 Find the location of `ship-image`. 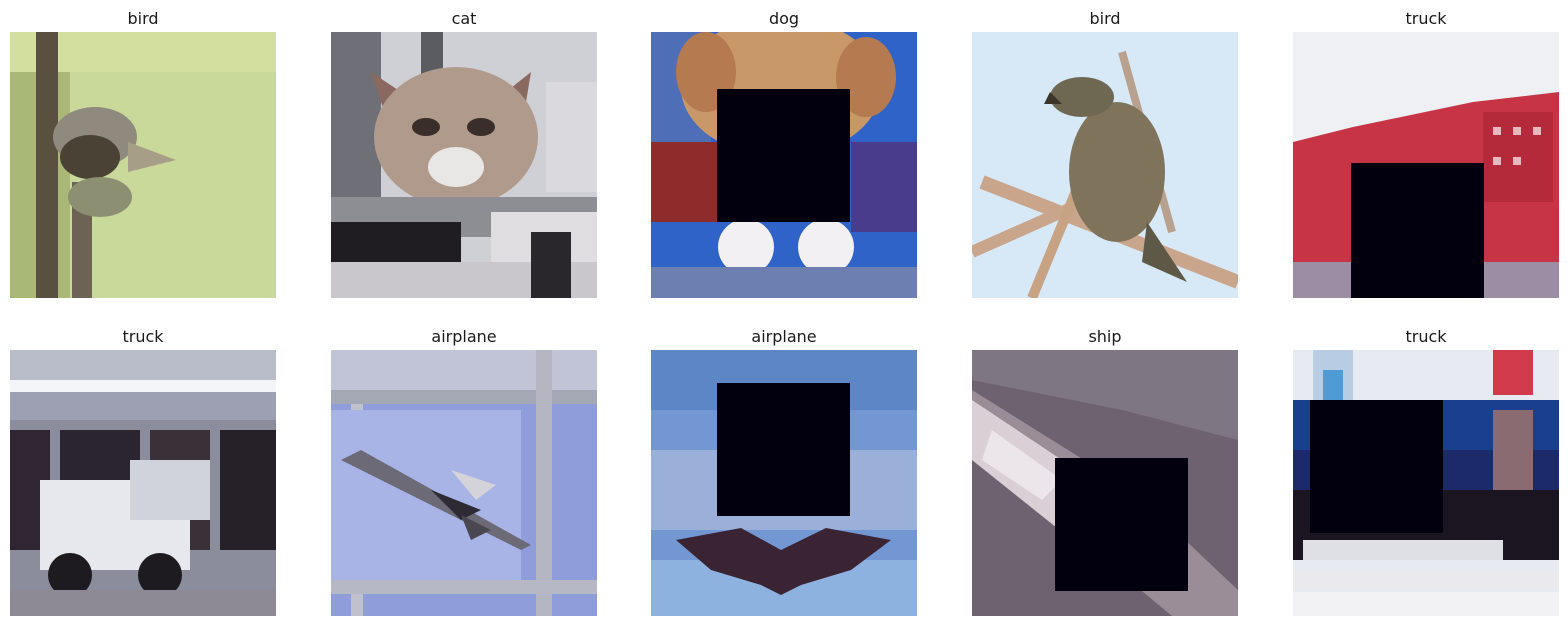

ship-image is located at coordinates (1105, 483).